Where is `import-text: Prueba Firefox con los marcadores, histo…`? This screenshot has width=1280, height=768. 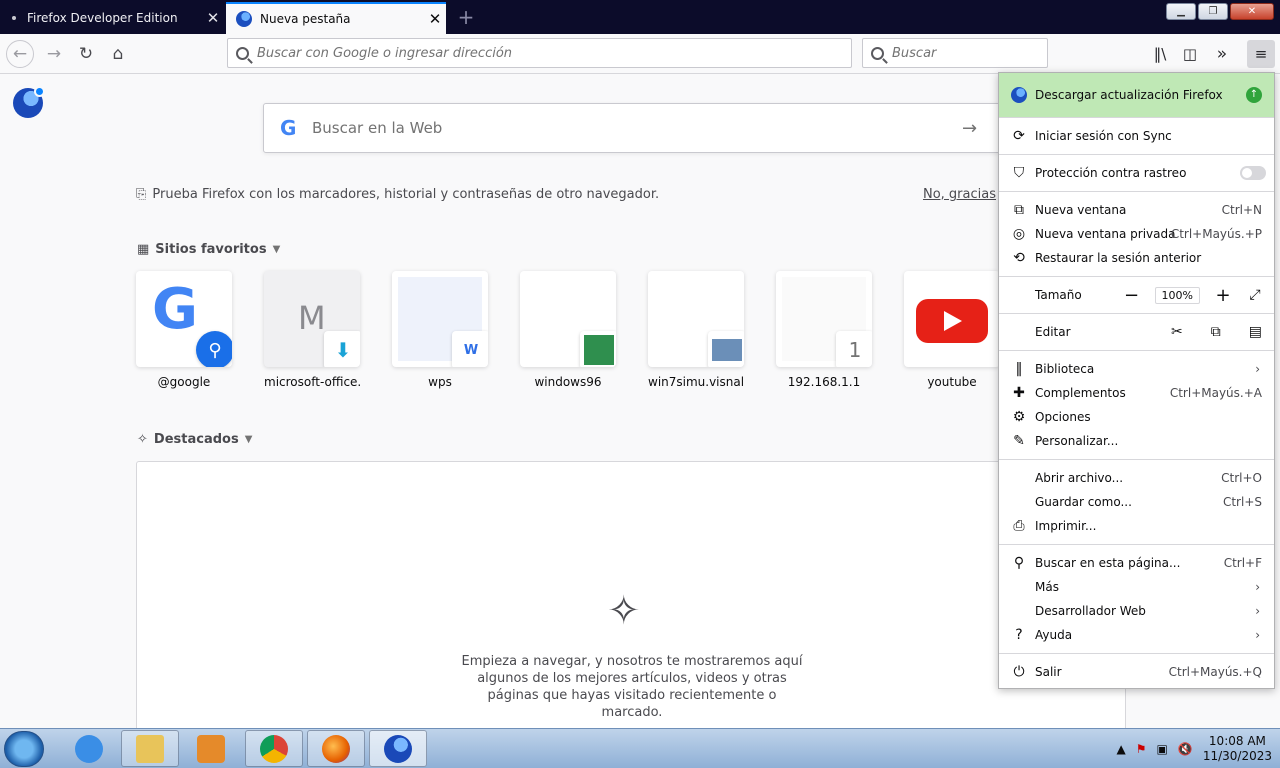 import-text: Prueba Firefox con los marcadores, histo… is located at coordinates (406, 194).